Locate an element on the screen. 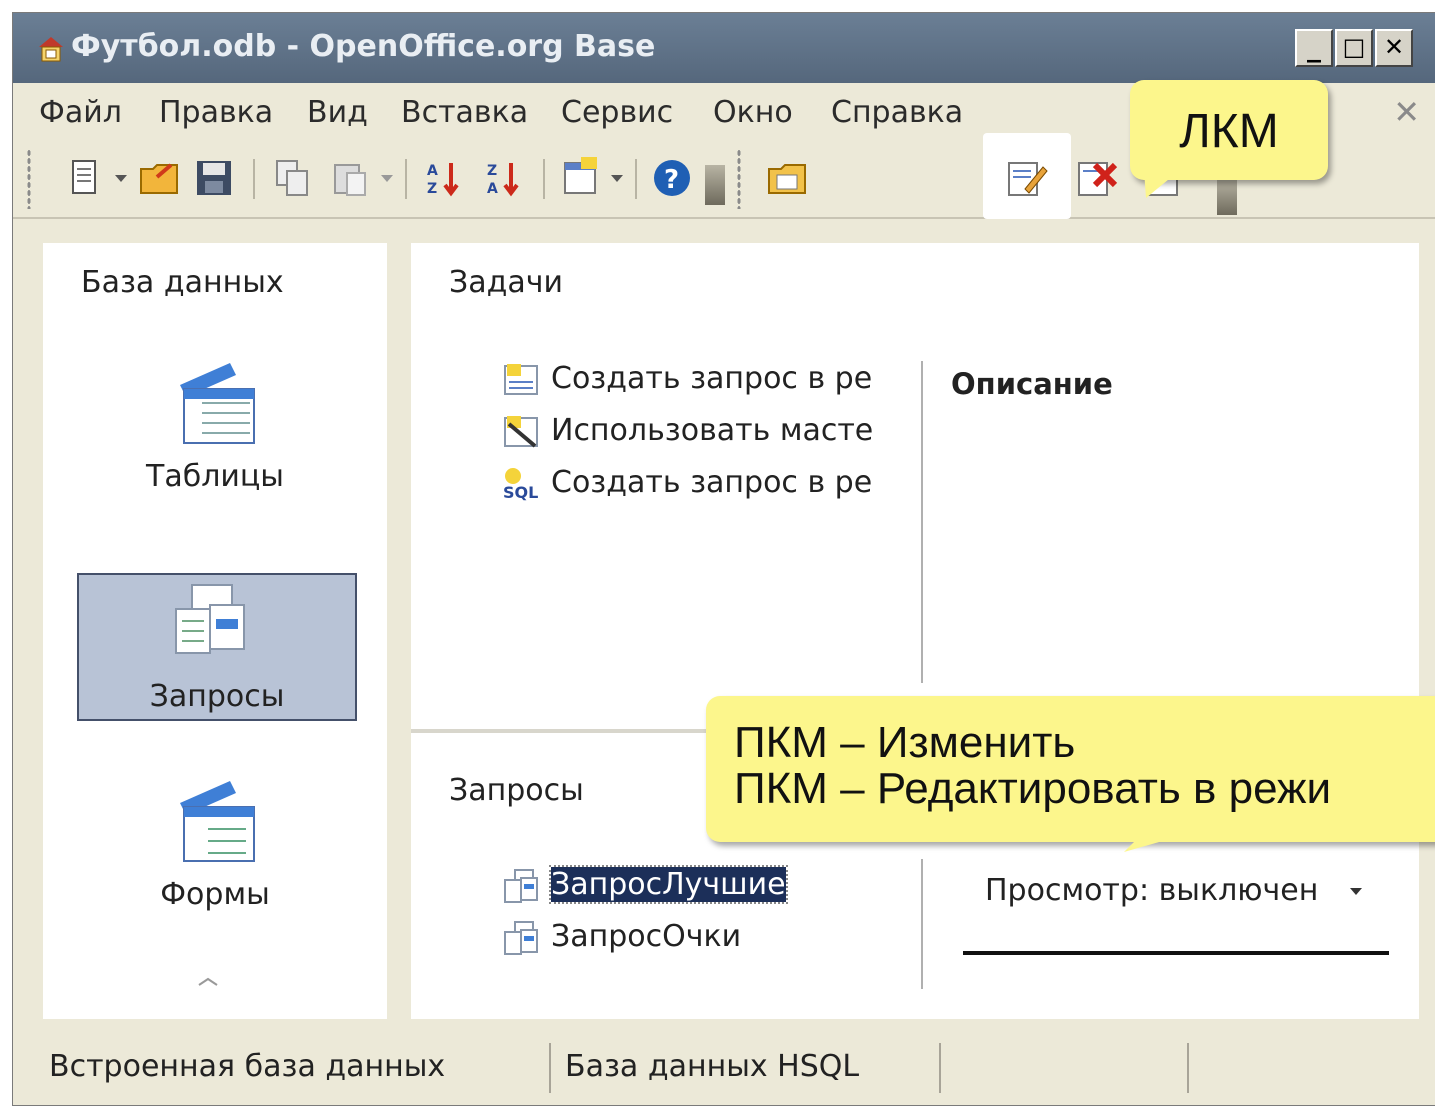 This screenshot has width=1435, height=1106. paste-icon is located at coordinates (350, 178).